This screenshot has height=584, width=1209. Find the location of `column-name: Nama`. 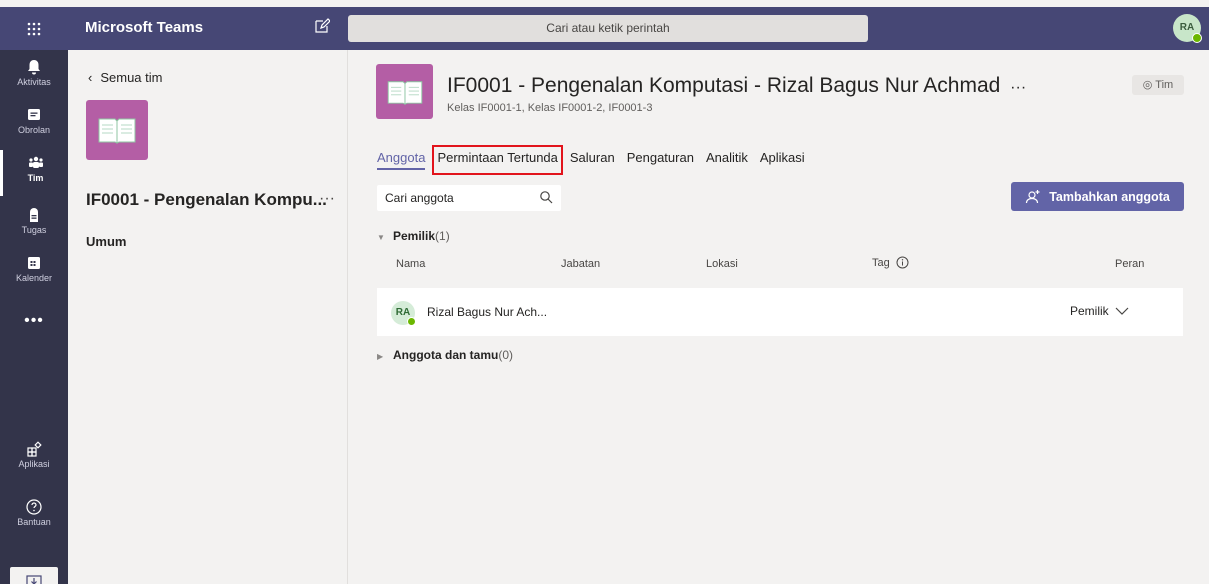

column-name: Nama is located at coordinates (410, 264).